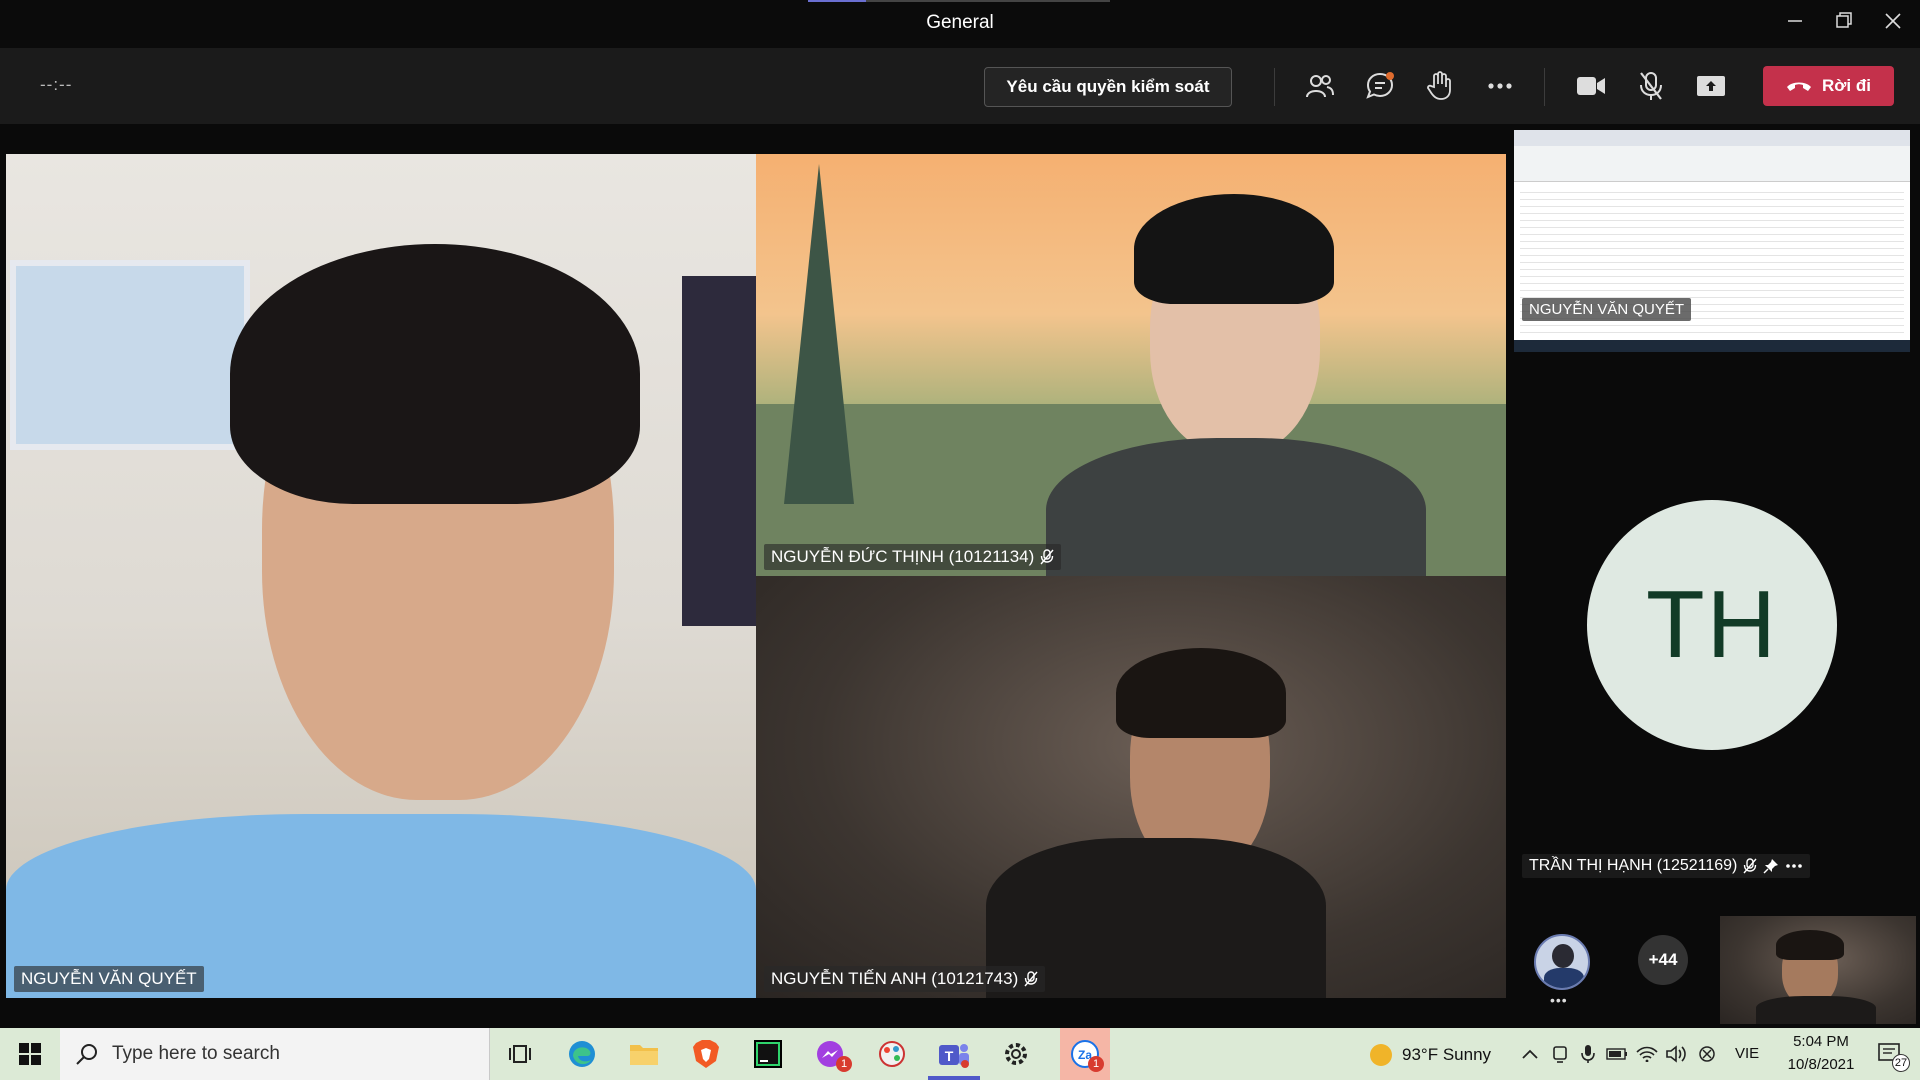 The image size is (1920, 1080). Describe the element at coordinates (1381, 1055) in the screenshot. I see `weather-sun-icon` at that location.